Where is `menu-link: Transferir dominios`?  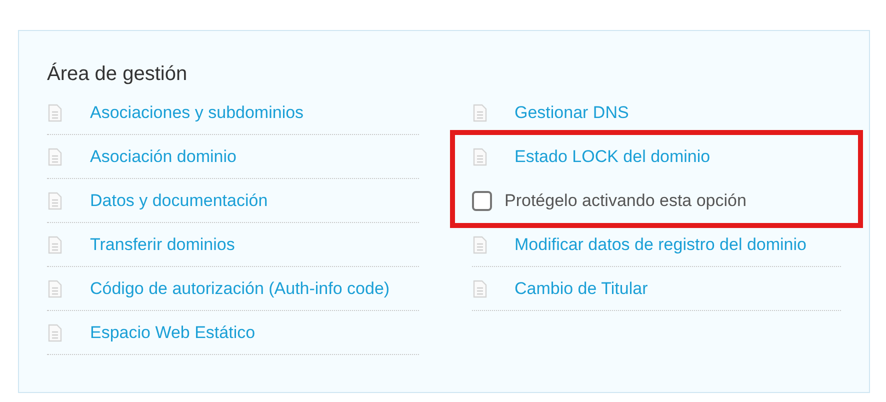
menu-link: Transferir dominios is located at coordinates (162, 245).